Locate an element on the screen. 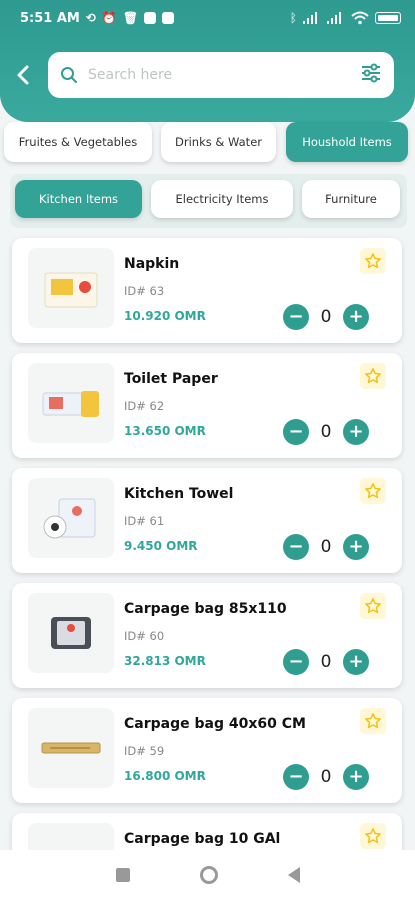 The height and width of the screenshot is (900, 415). filter-icon is located at coordinates (371, 73).